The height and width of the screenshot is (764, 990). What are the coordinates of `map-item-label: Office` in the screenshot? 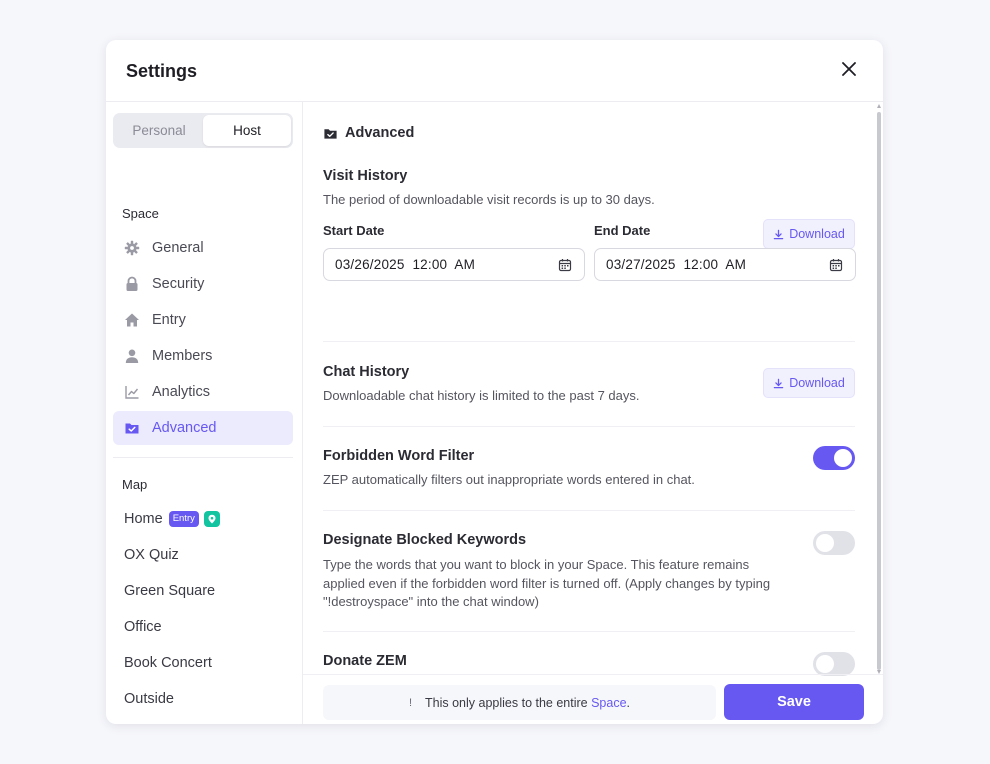 It's located at (143, 627).